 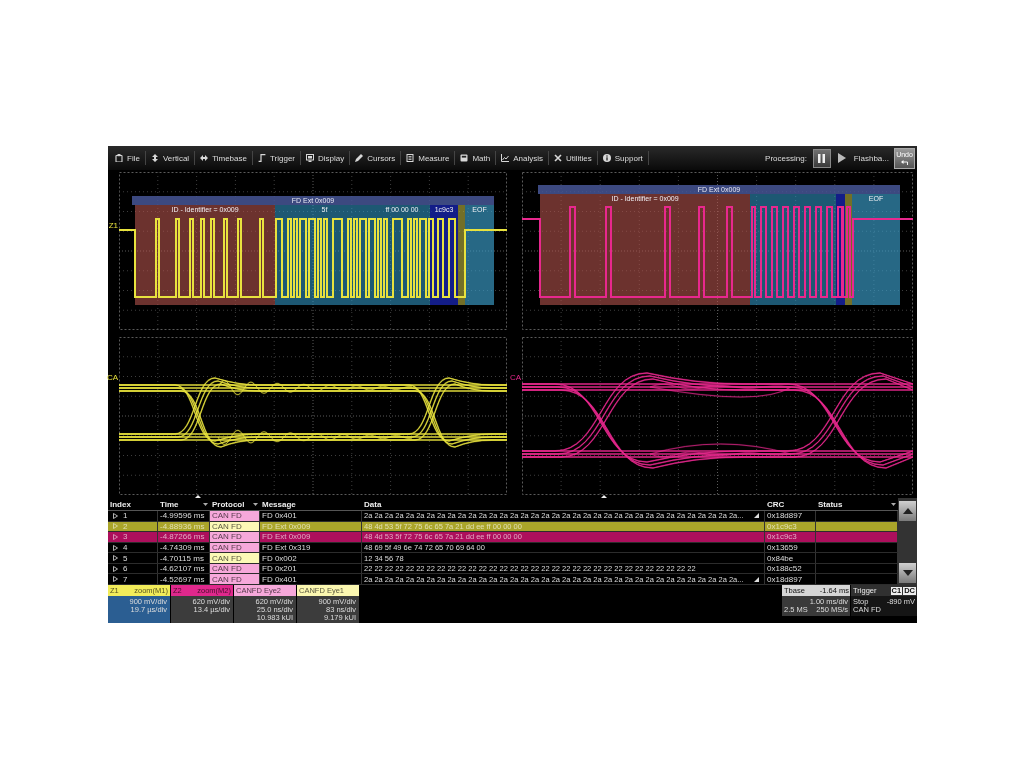 What do you see at coordinates (169, 504) in the screenshot?
I see `column-header: Time` at bounding box center [169, 504].